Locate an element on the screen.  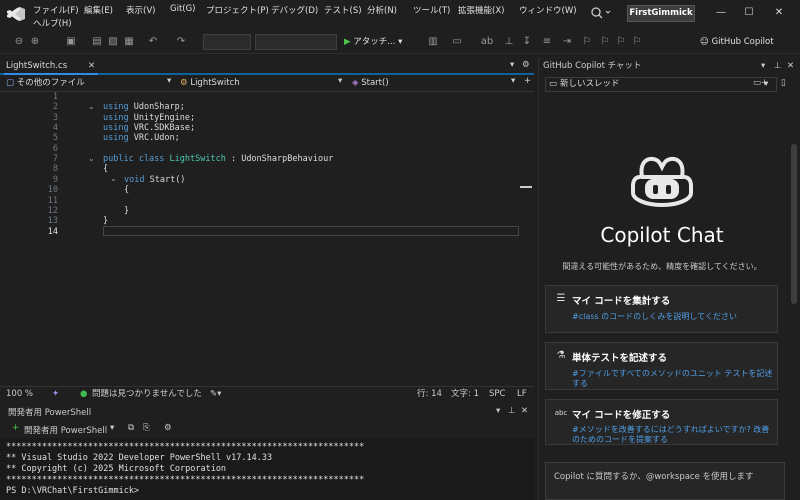
line-ending-indicator: LF is located at coordinates (522, 394).